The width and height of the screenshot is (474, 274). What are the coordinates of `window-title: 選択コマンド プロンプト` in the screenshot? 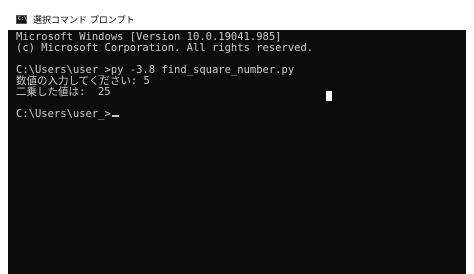 It's located at (84, 20).